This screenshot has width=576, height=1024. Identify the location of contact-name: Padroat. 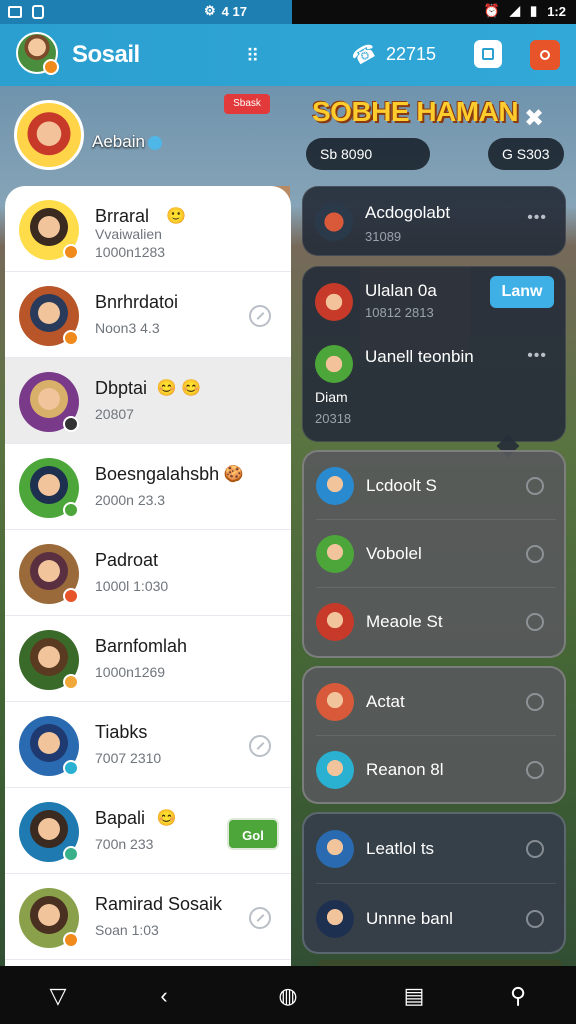
(127, 560).